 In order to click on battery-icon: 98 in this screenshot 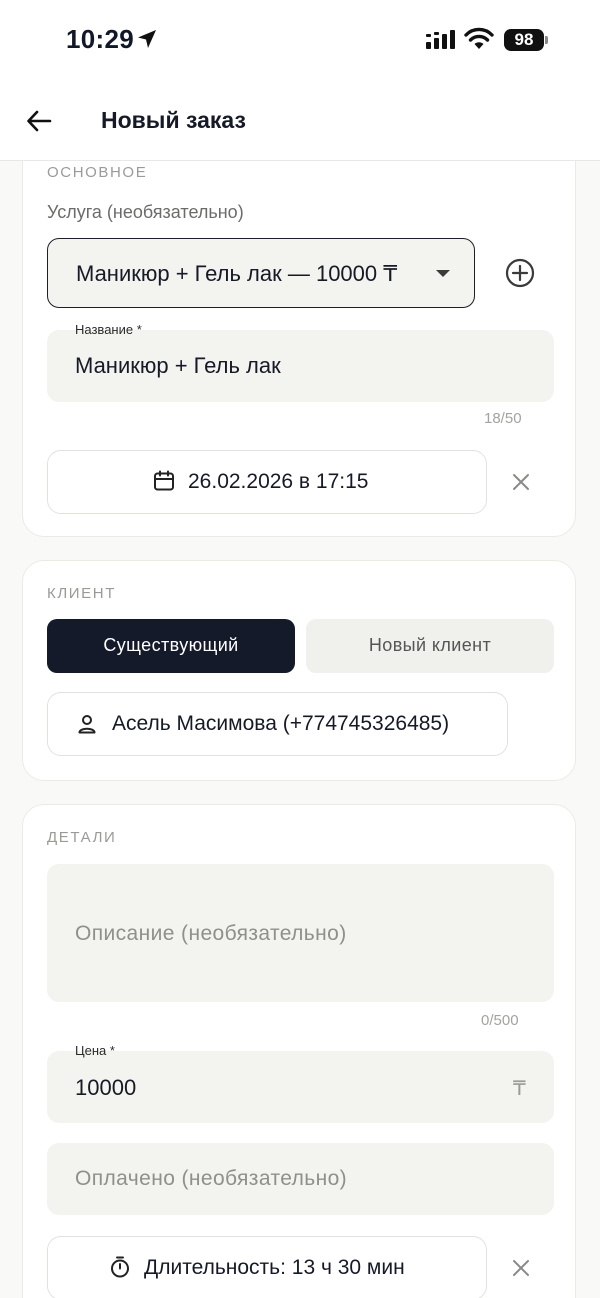, I will do `click(524, 40)`.